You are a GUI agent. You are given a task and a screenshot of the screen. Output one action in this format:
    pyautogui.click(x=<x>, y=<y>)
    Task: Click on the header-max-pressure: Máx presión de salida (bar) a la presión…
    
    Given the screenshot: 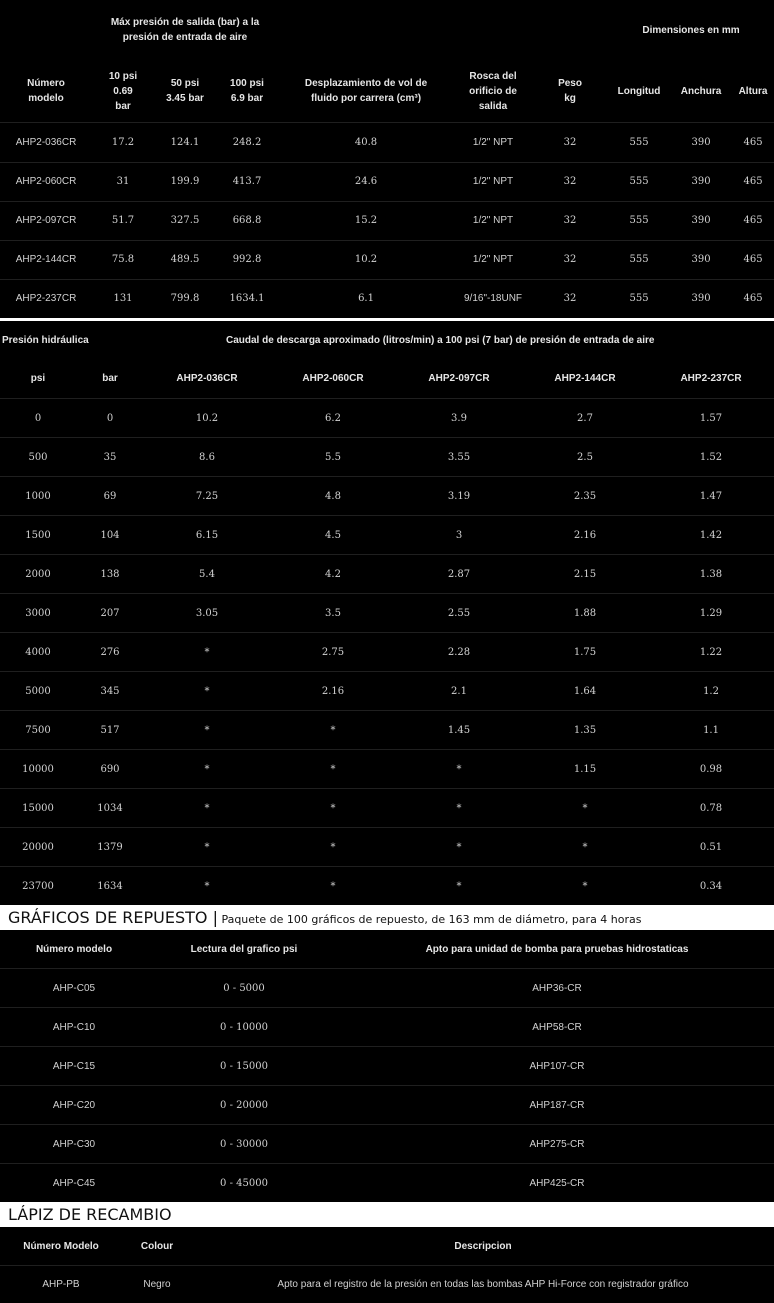 What is the action you would take?
    pyautogui.click(x=185, y=30)
    